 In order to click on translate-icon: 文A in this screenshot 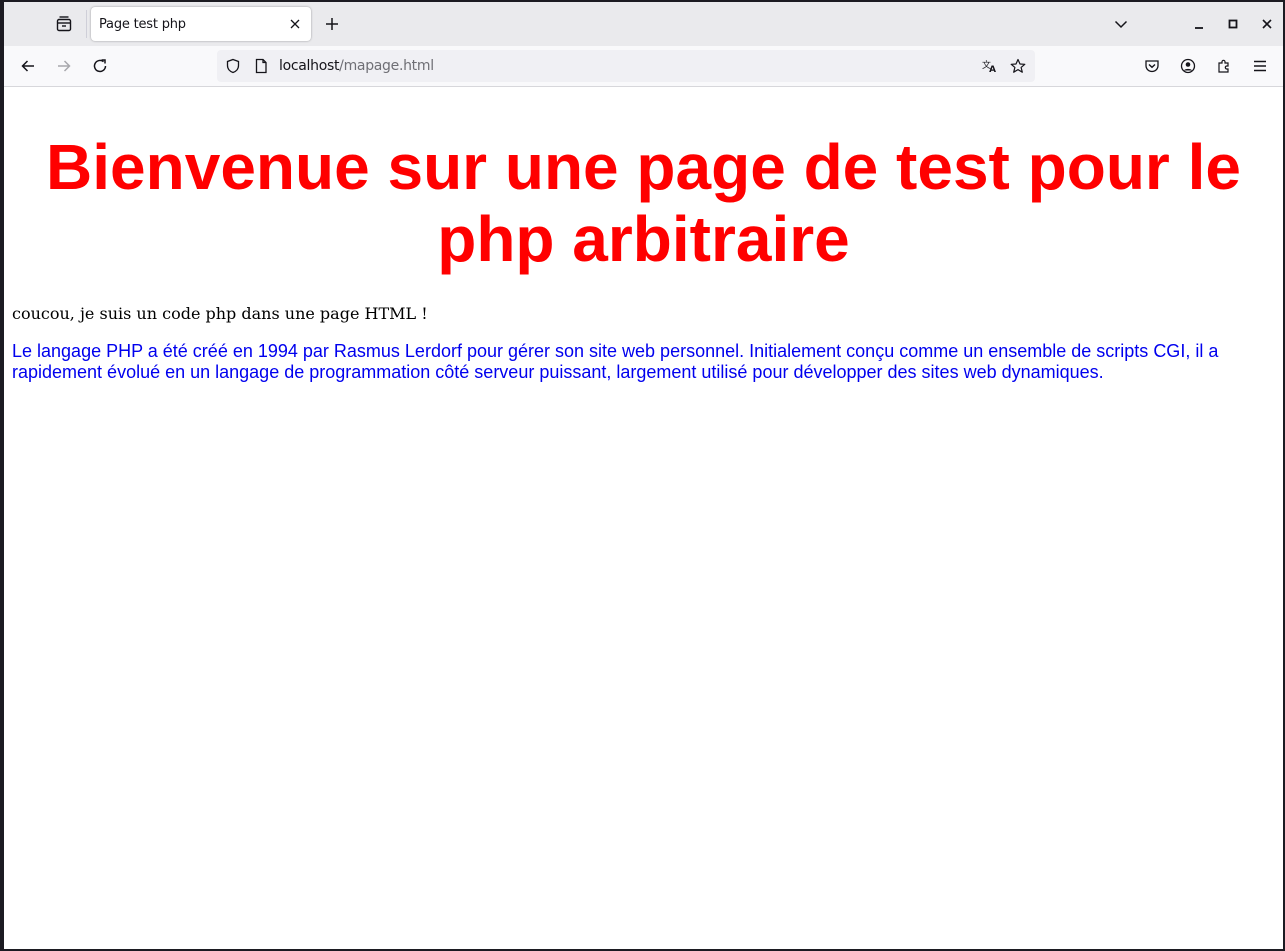, I will do `click(990, 66)`.